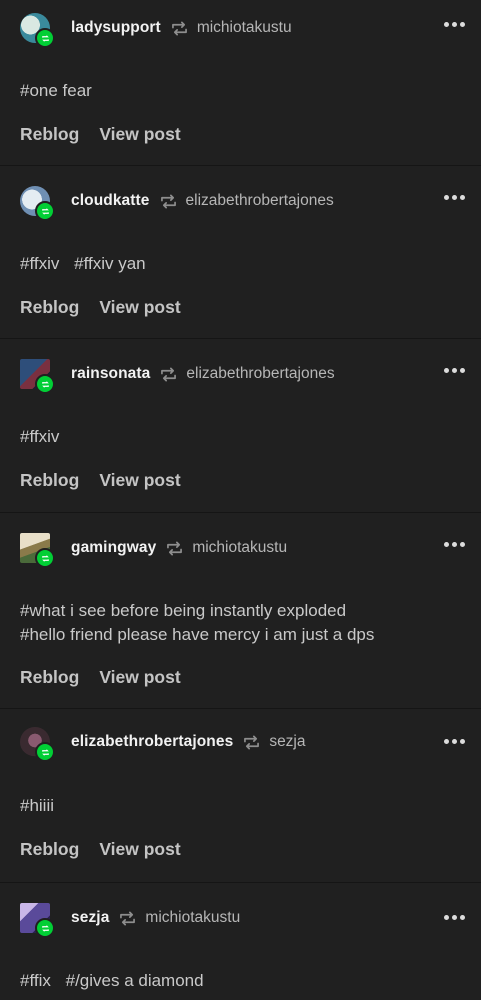 This screenshot has width=481, height=1000. I want to click on tag: #hiiii, so click(37, 805).